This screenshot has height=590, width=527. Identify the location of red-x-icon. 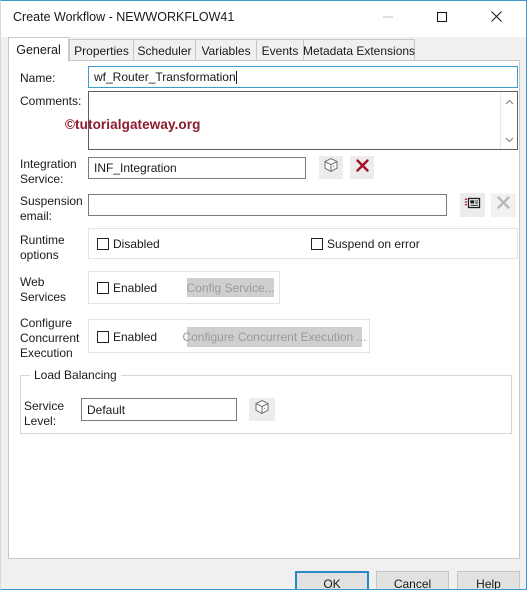
(362, 168).